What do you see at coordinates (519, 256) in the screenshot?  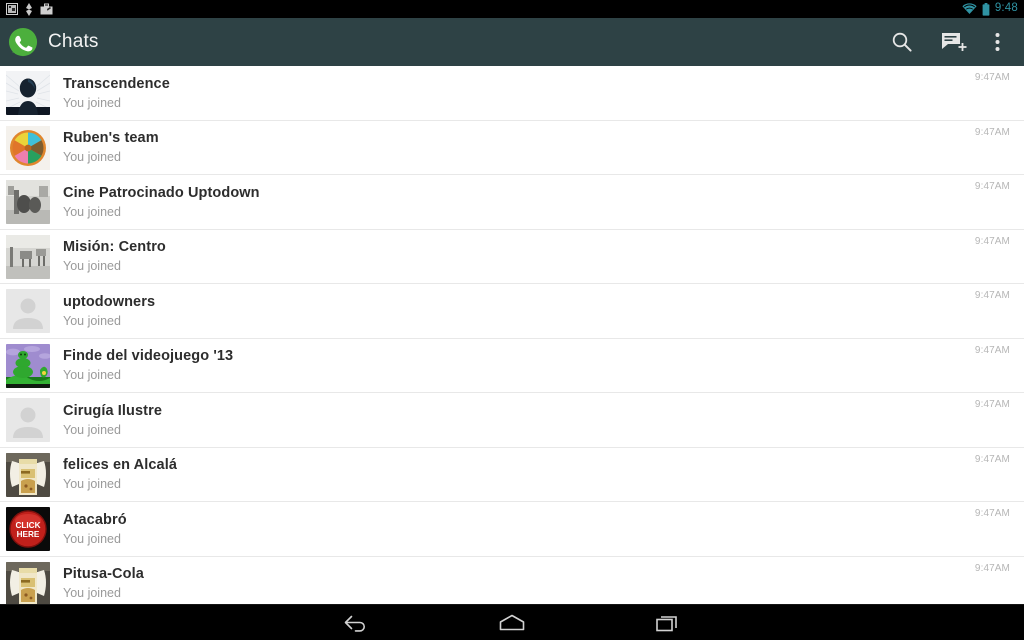 I see `chat-text: Misión: Centro You joined` at bounding box center [519, 256].